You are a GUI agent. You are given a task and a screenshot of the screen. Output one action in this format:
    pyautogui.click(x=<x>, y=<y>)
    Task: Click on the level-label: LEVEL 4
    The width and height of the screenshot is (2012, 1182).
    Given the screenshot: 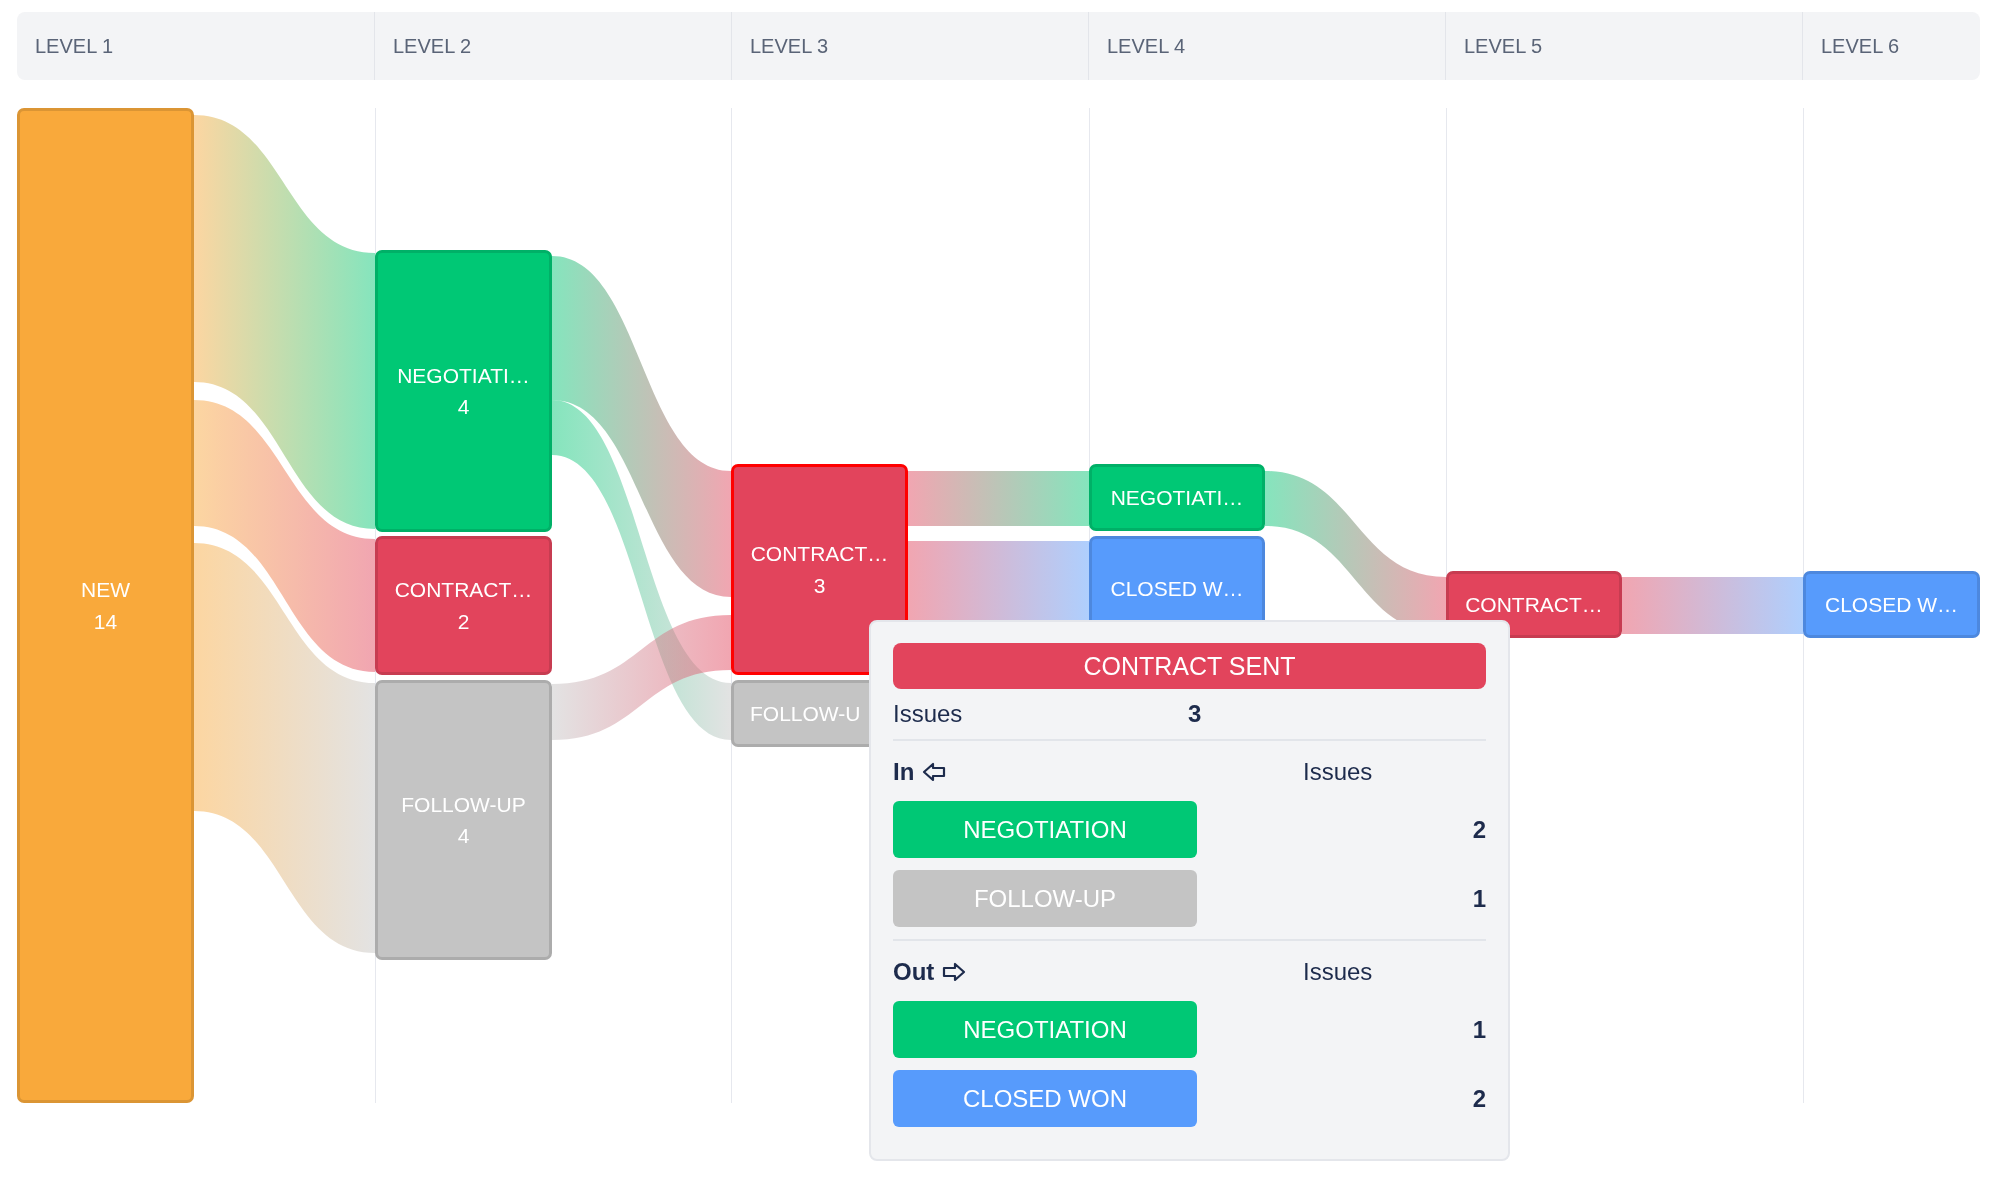 What is the action you would take?
    pyautogui.click(x=1146, y=46)
    